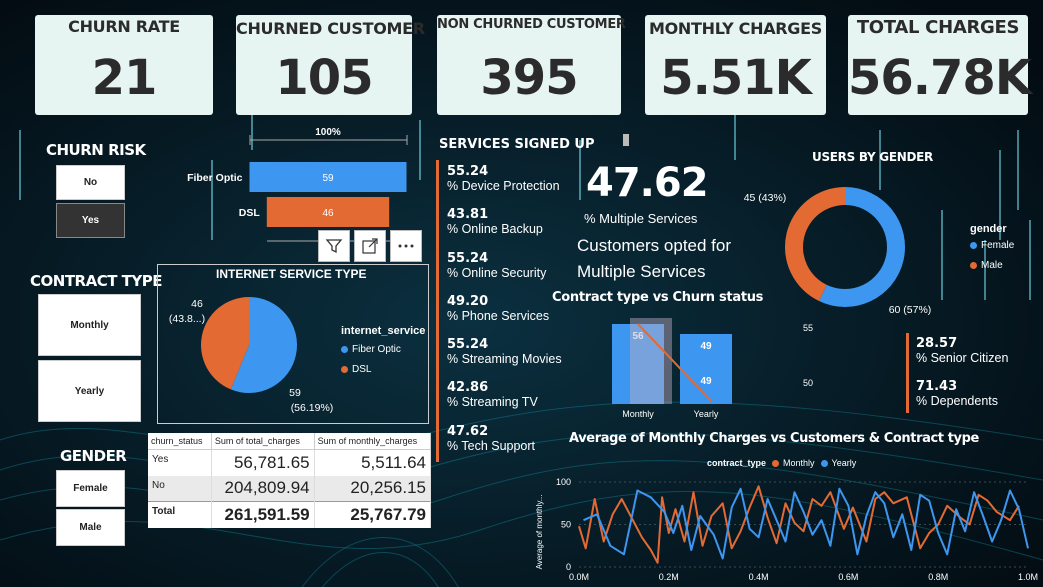 Image resolution: width=1043 pixels, height=587 pixels. Describe the element at coordinates (334, 246) in the screenshot. I see `filter-icon` at that location.